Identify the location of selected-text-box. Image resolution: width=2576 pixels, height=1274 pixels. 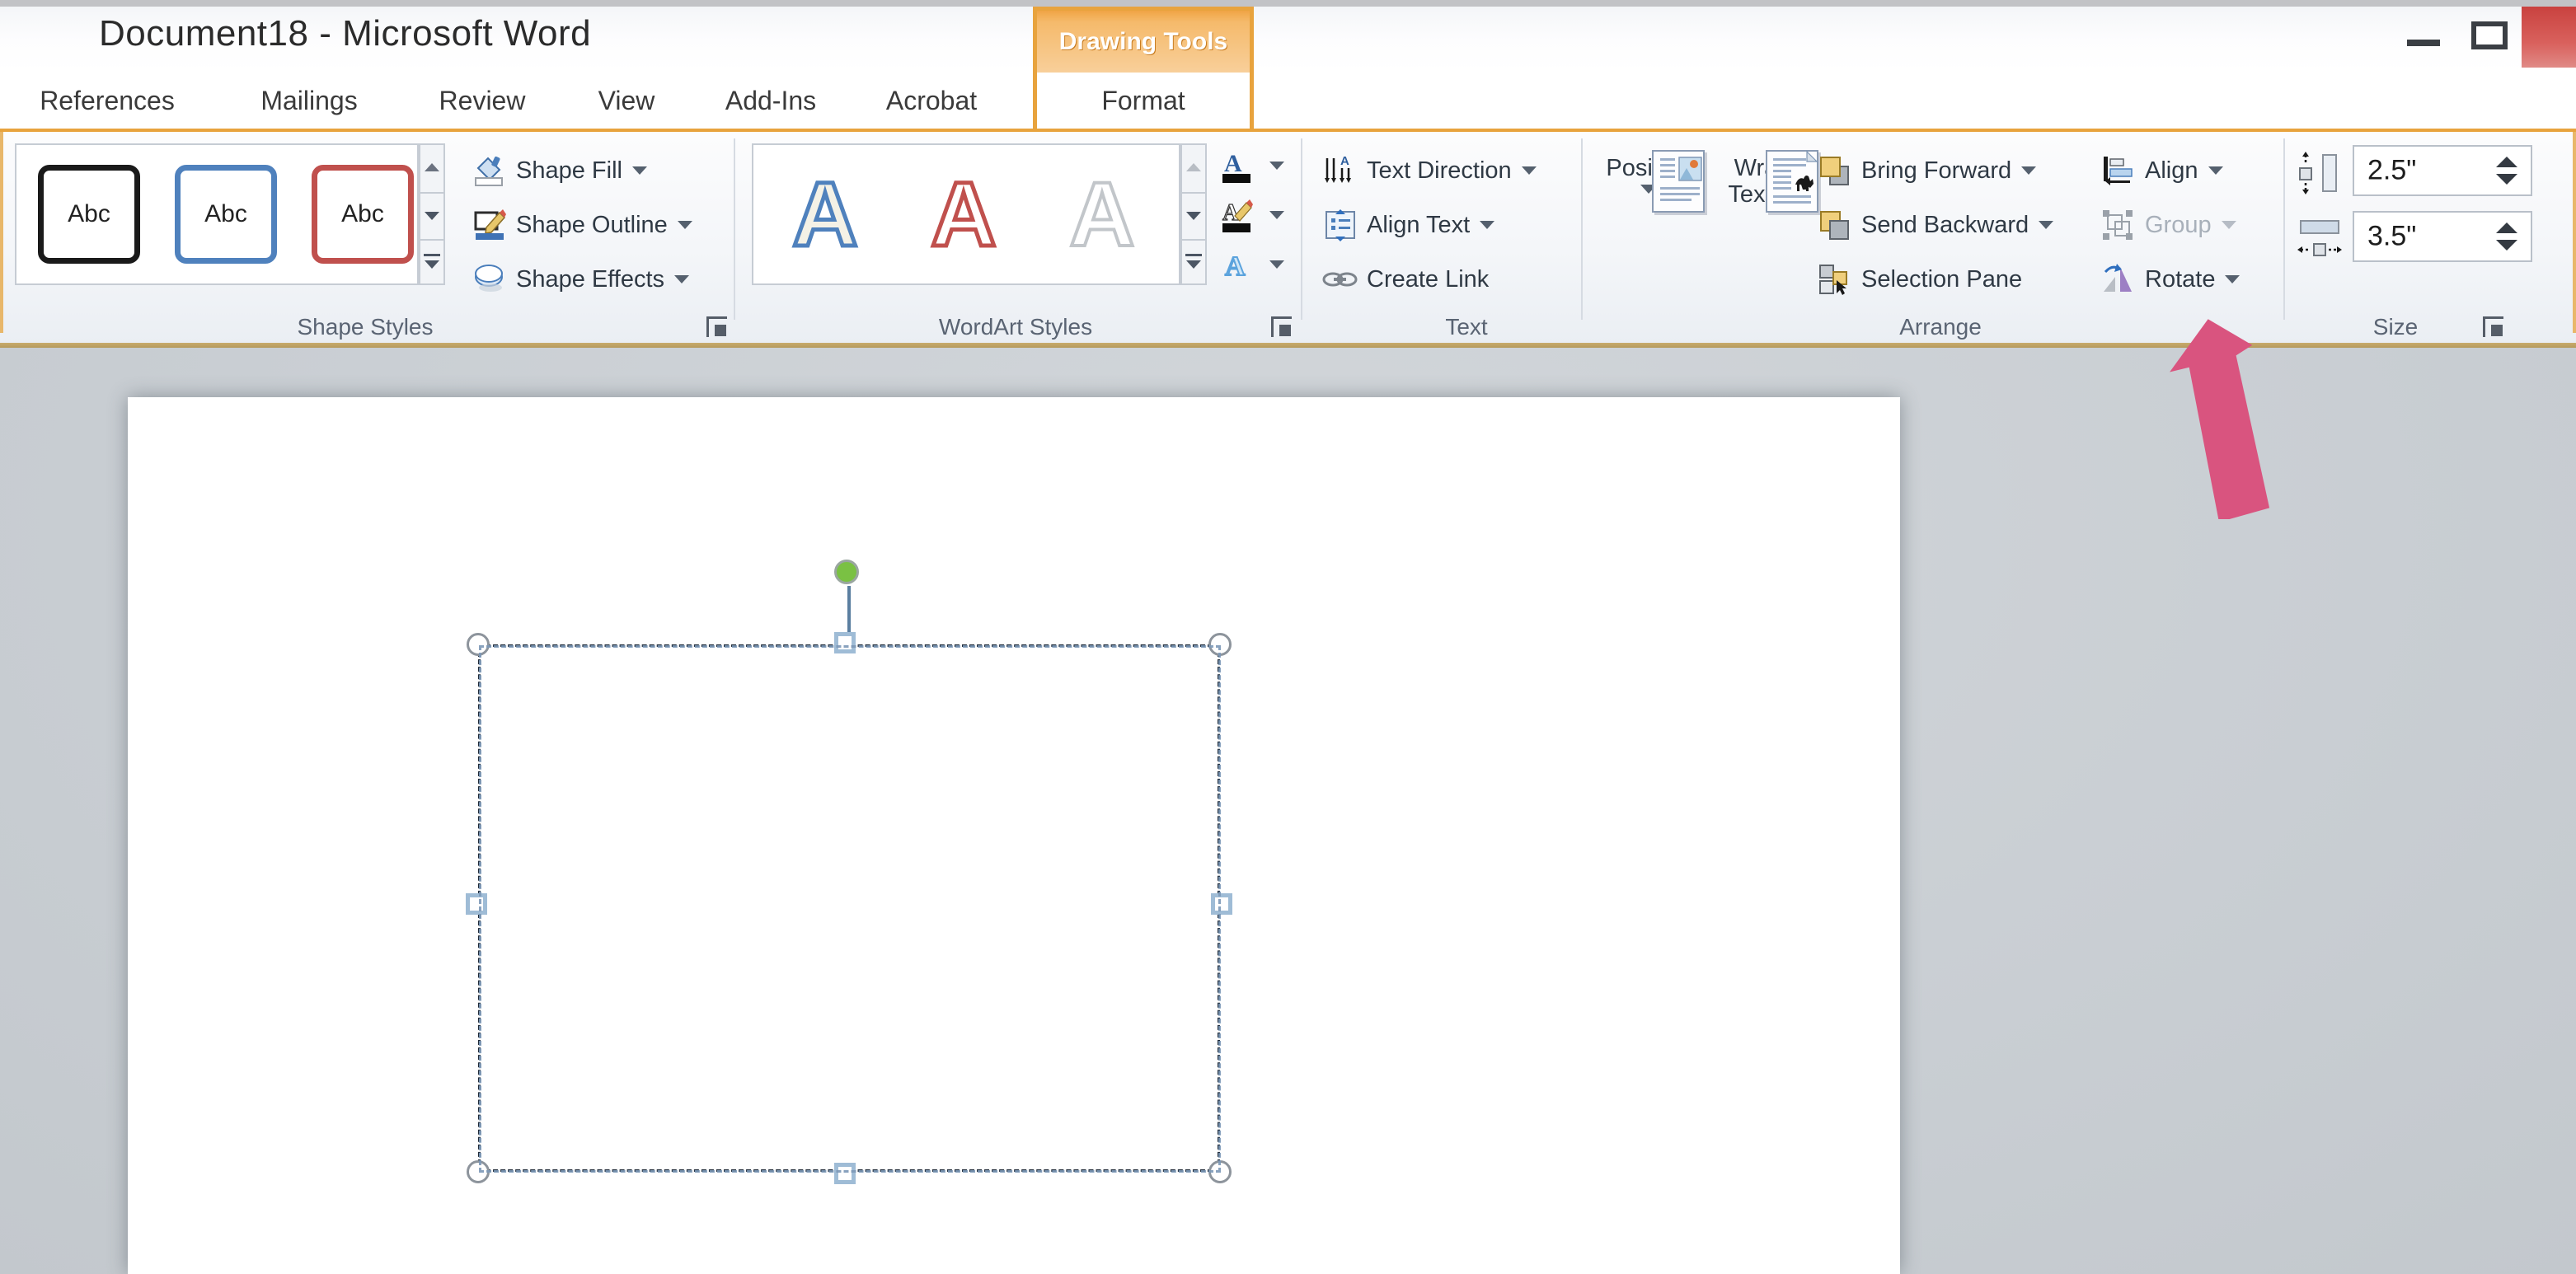
(849, 872).